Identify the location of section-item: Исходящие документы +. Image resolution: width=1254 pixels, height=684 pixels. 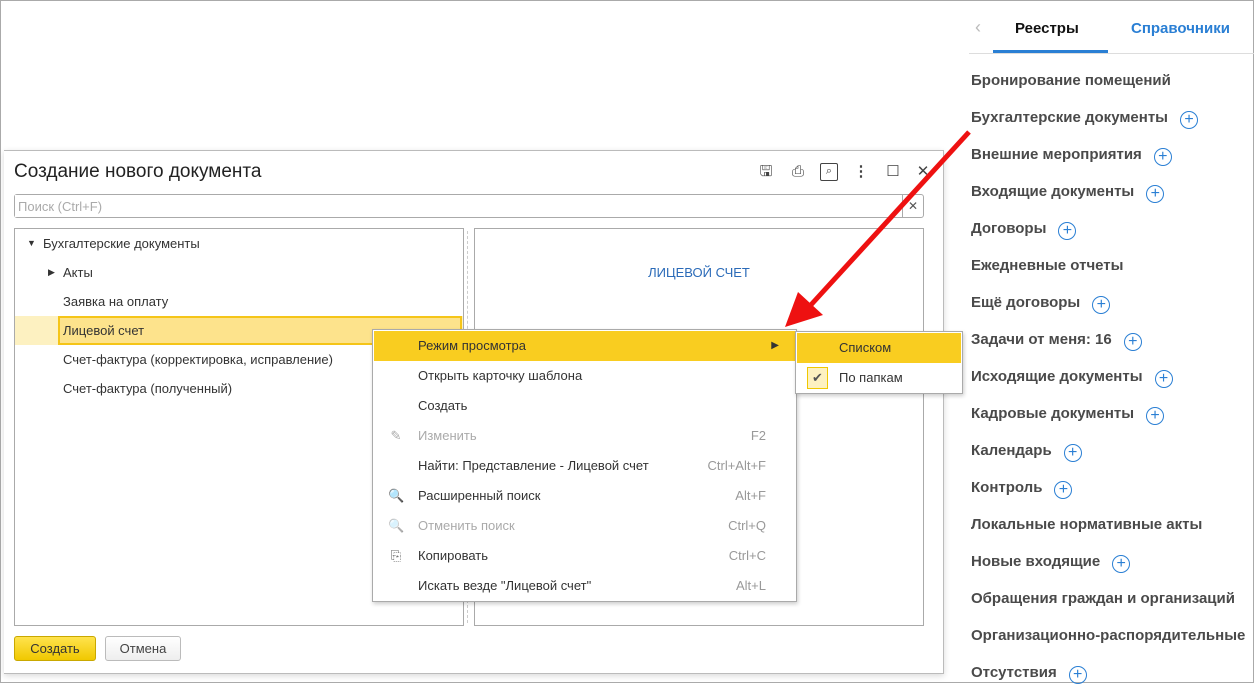
(1072, 378).